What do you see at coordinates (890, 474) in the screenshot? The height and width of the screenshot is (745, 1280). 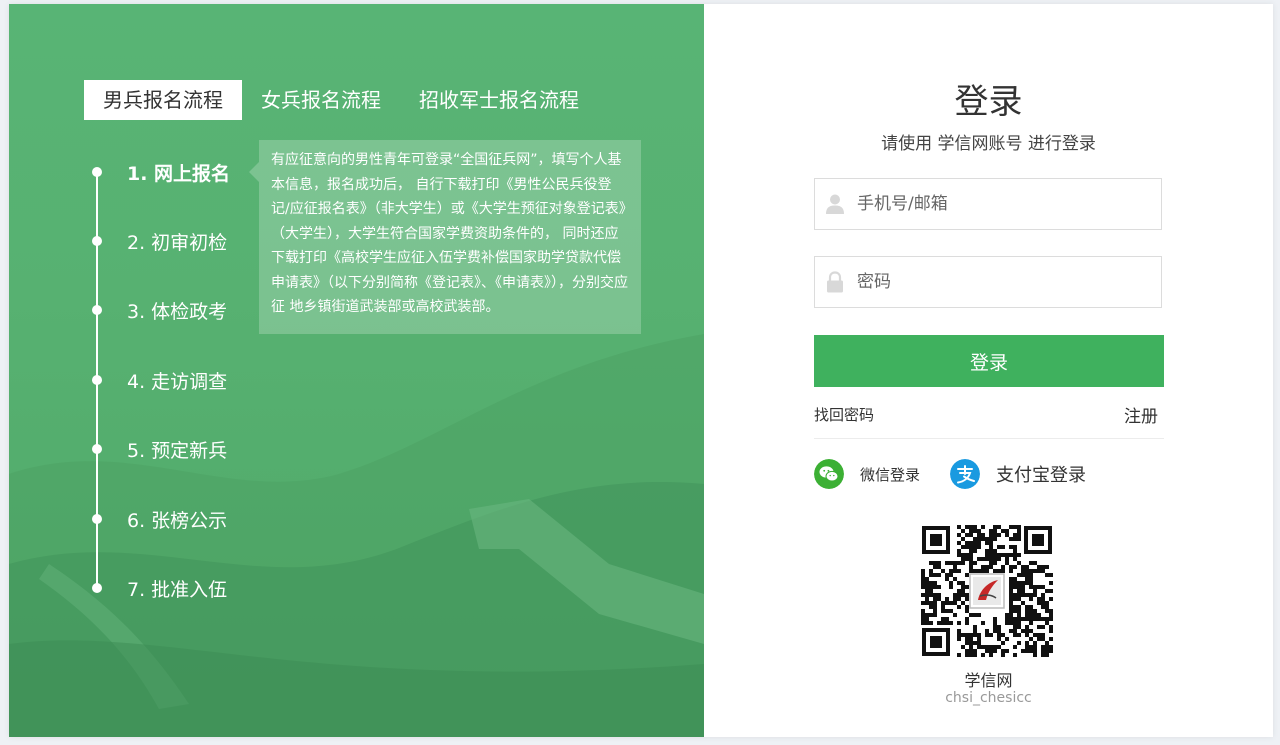 I see `wechat-login-label: 微信登录` at bounding box center [890, 474].